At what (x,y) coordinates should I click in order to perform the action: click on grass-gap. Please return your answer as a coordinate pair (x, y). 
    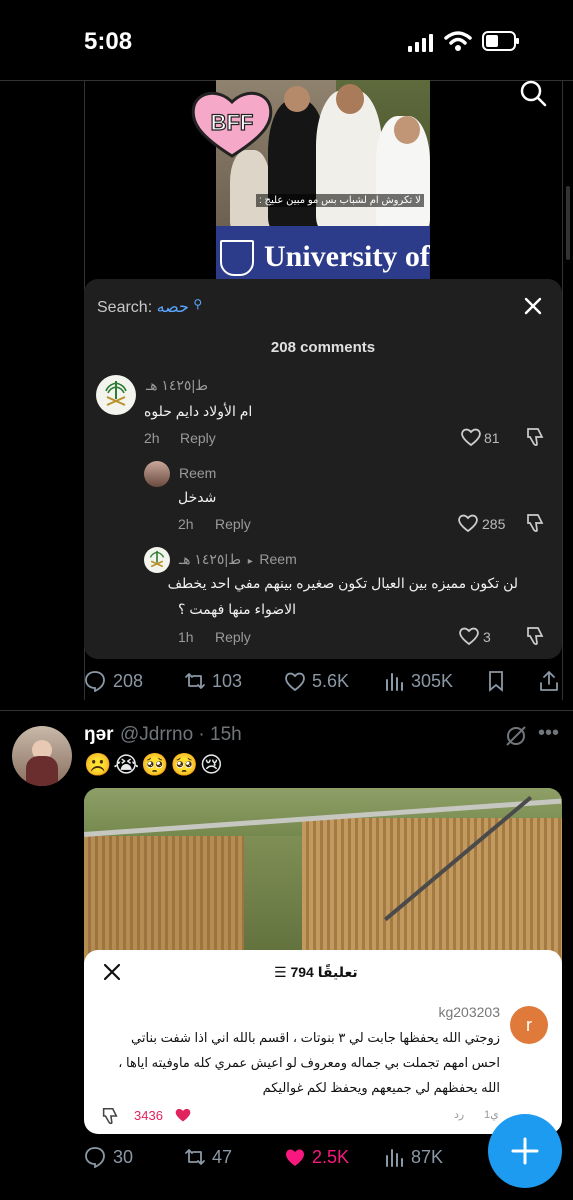
    Looking at the image, I should click on (273, 902).